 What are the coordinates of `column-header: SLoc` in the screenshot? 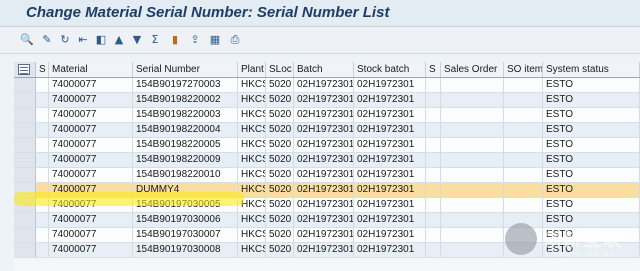 It's located at (280, 69).